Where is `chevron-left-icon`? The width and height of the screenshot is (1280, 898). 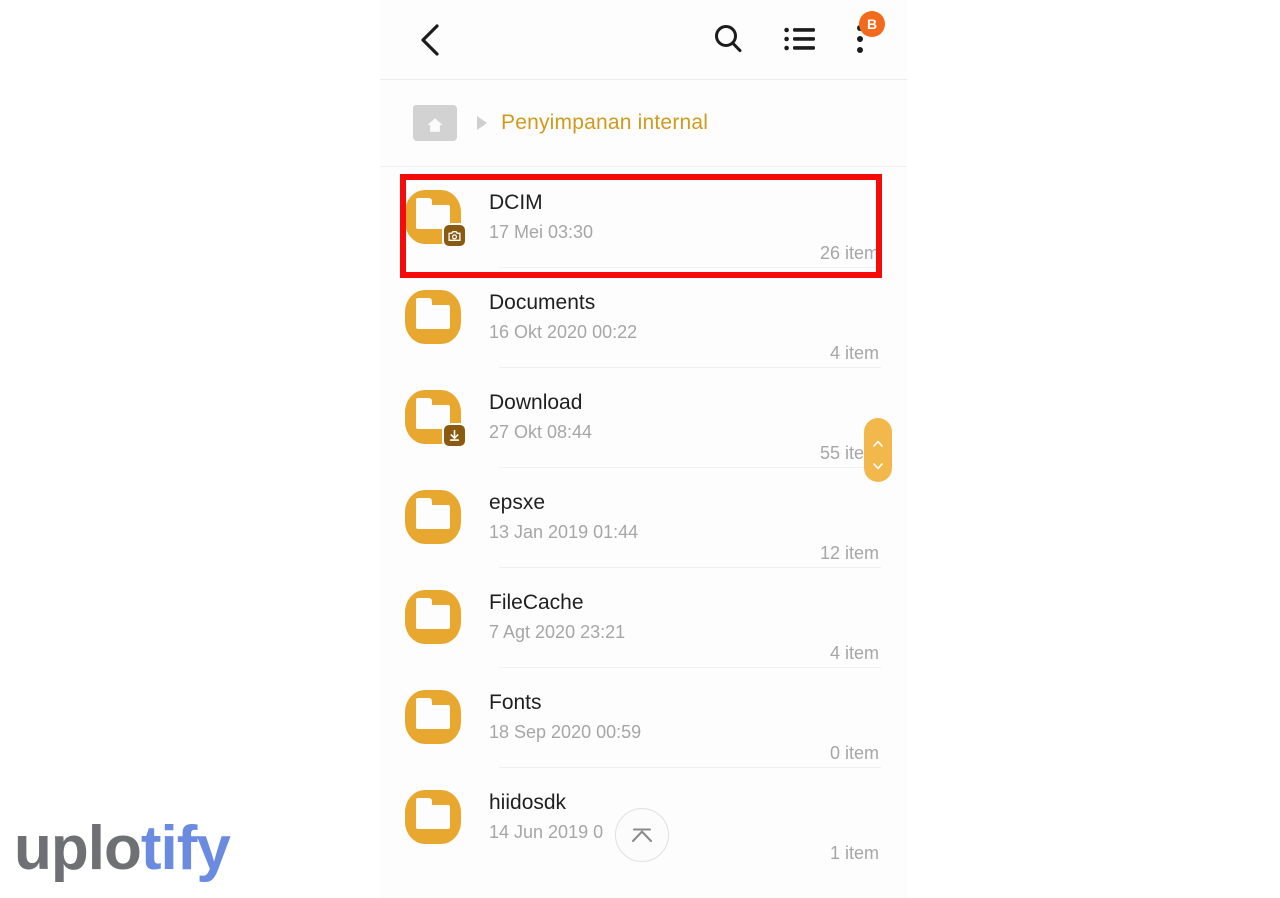 chevron-left-icon is located at coordinates (430, 40).